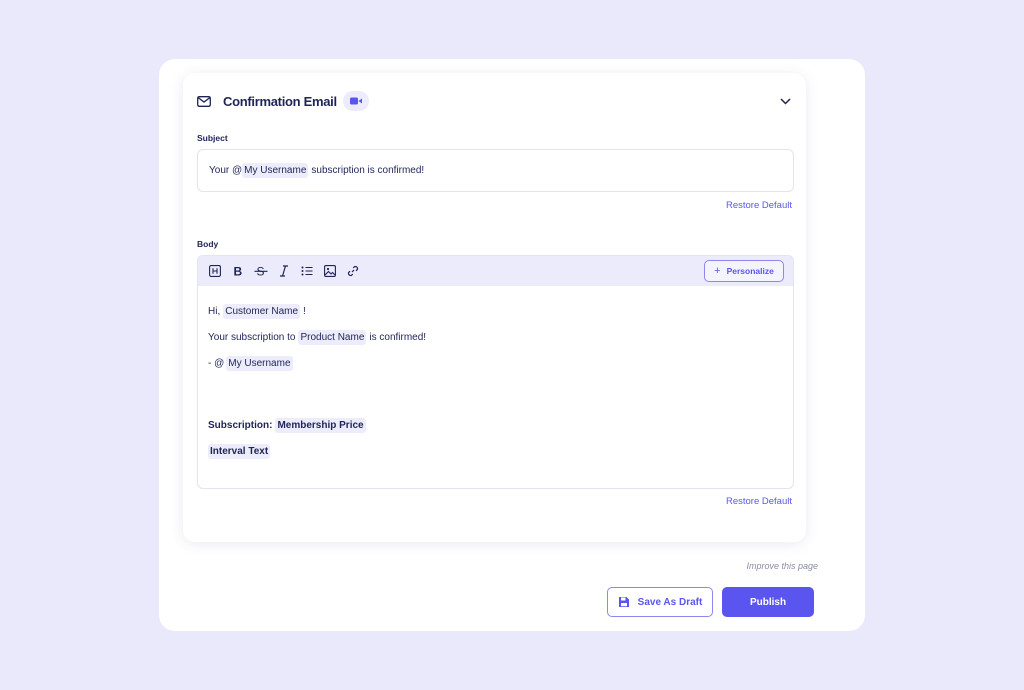 The image size is (1024, 690). Describe the element at coordinates (259, 363) in the screenshot. I see `signature-username-tag: My Username` at that location.